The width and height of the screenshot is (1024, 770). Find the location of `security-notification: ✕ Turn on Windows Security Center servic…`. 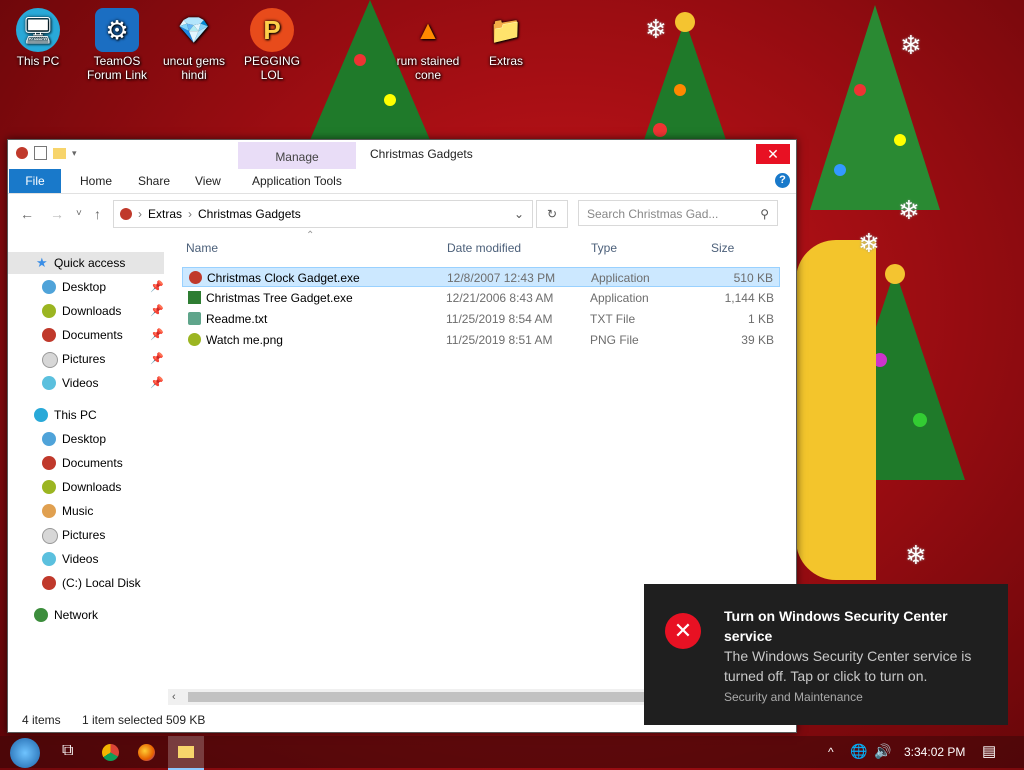

security-notification: ✕ Turn on Windows Security Center servic… is located at coordinates (826, 654).